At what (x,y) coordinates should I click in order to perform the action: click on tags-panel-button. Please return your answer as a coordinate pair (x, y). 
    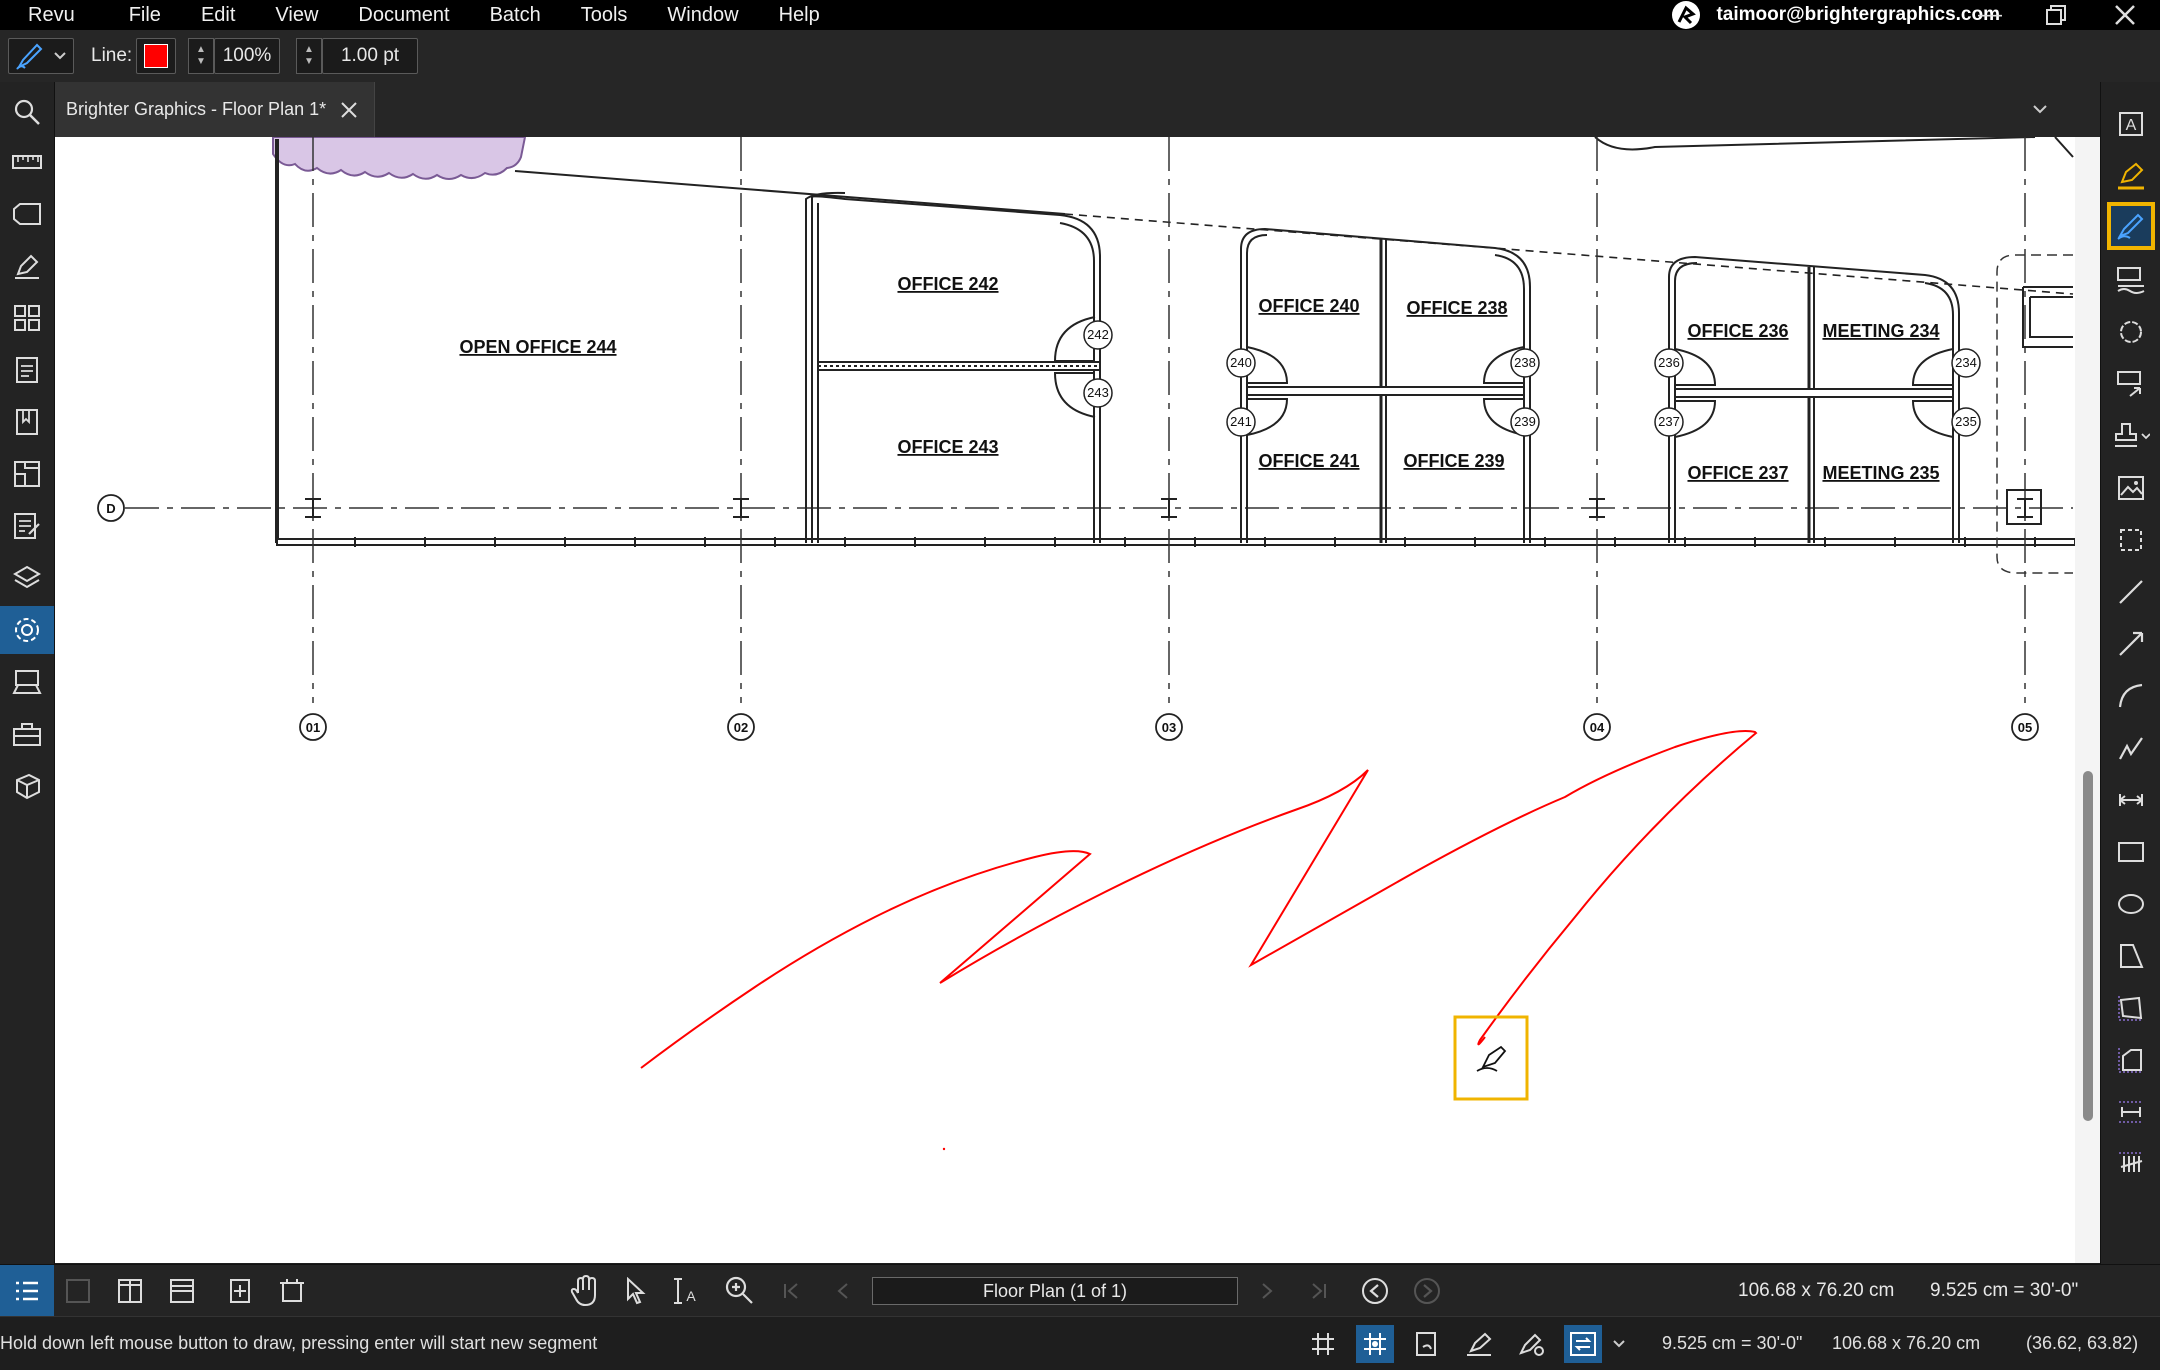
    Looking at the image, I should click on (27, 214).